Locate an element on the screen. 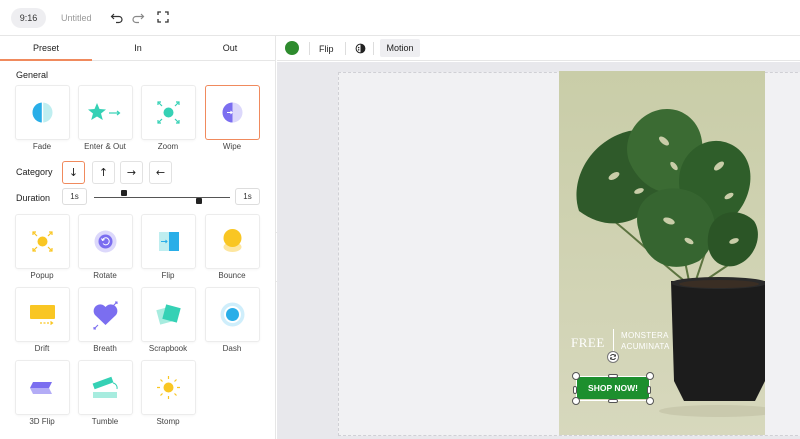  document-title: Untitled is located at coordinates (76, 18).